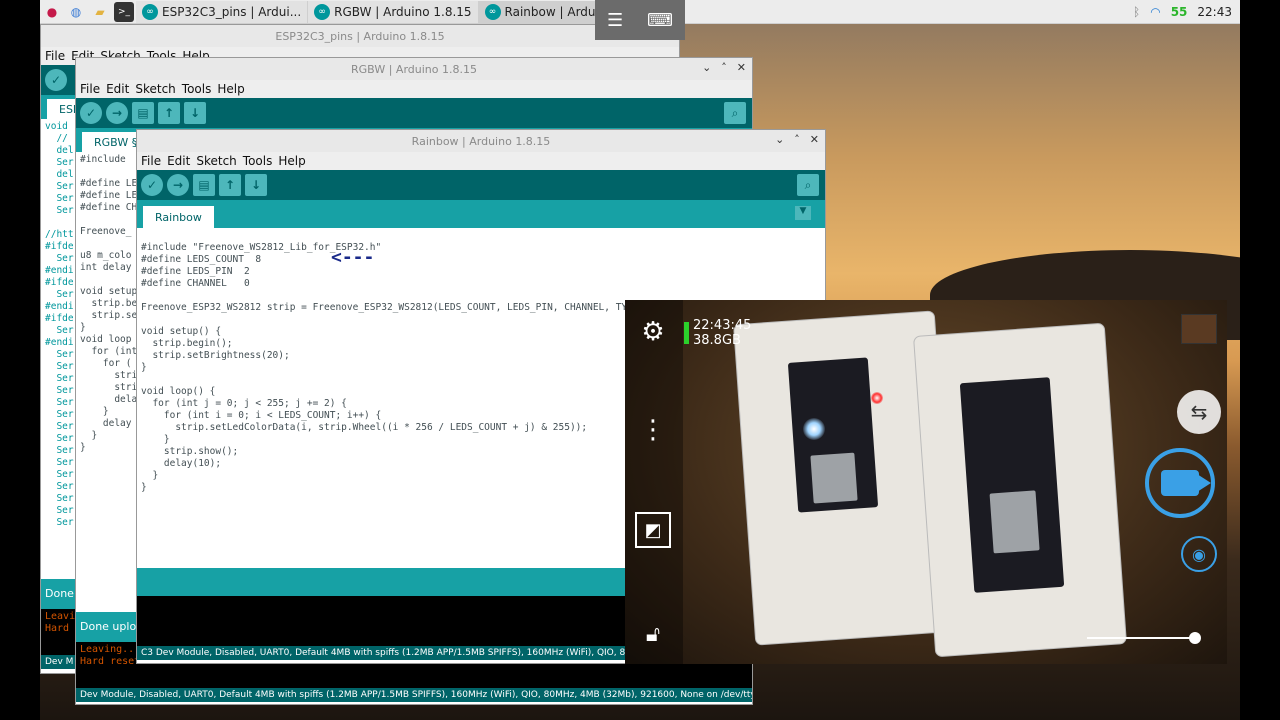 The image size is (1280, 720). Describe the element at coordinates (124, 11) in the screenshot. I see `terminal-icon: >_` at that location.